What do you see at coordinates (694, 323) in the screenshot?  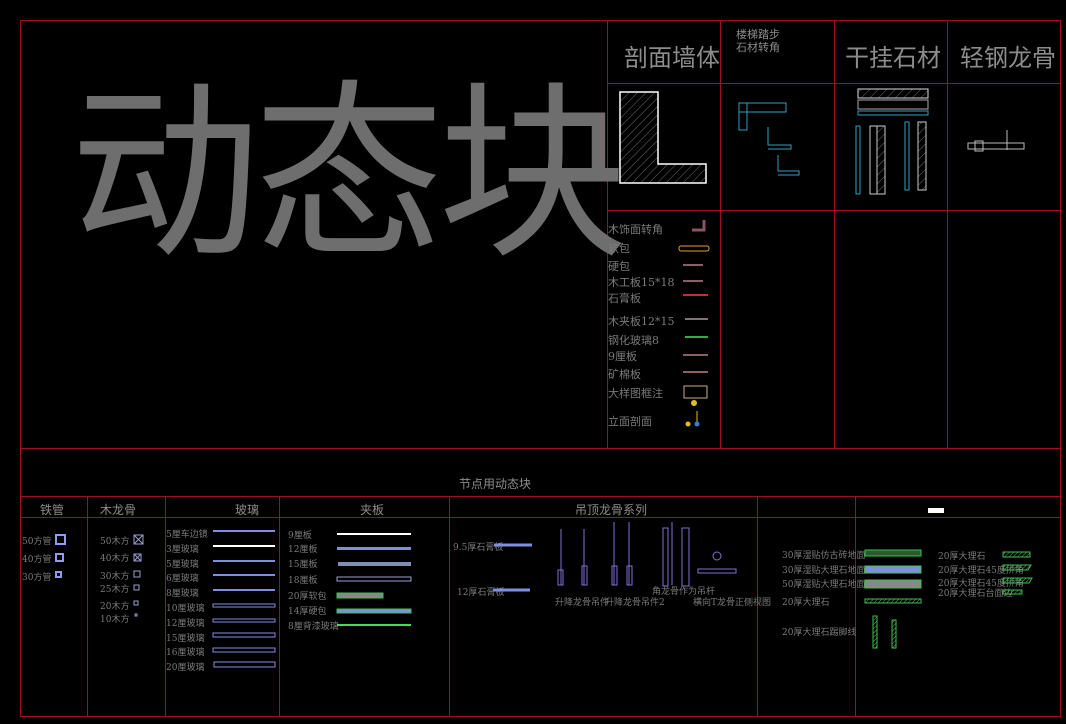 I see `legend-samples` at bounding box center [694, 323].